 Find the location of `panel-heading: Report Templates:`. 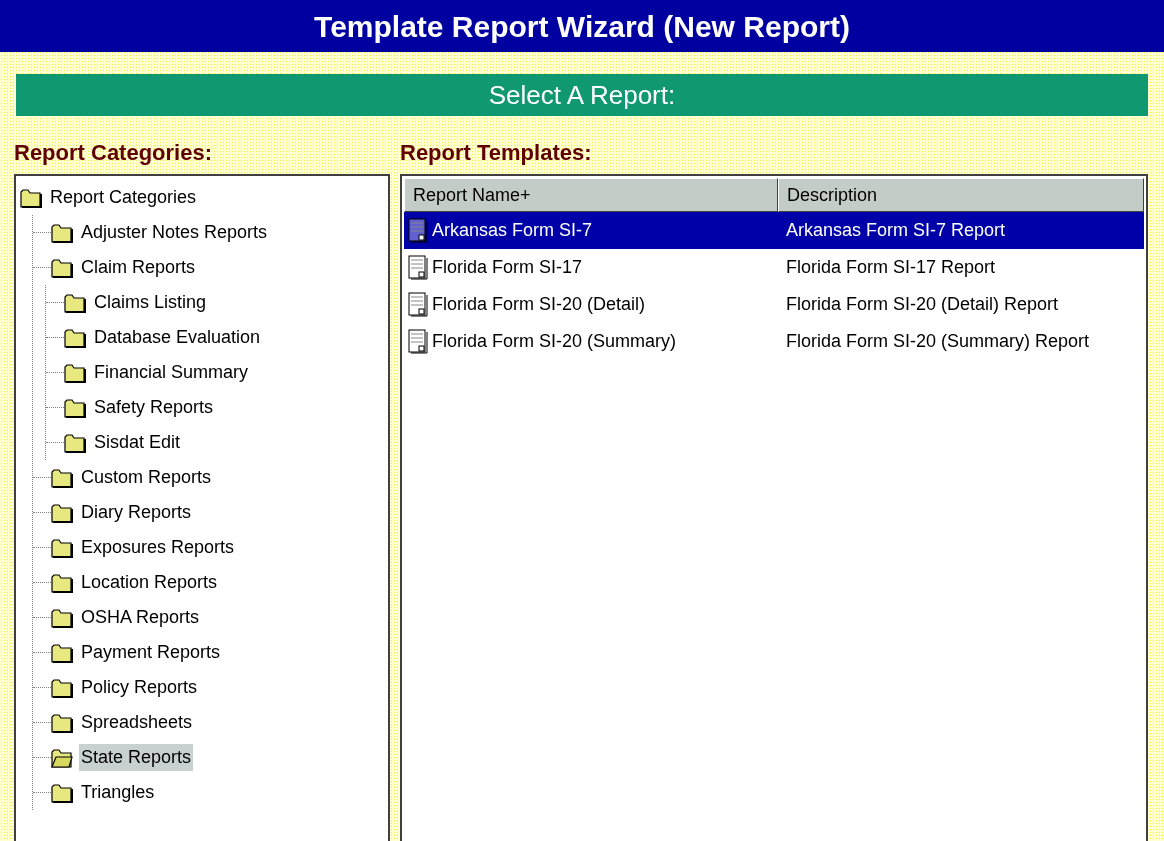

panel-heading: Report Templates: is located at coordinates (496, 153).